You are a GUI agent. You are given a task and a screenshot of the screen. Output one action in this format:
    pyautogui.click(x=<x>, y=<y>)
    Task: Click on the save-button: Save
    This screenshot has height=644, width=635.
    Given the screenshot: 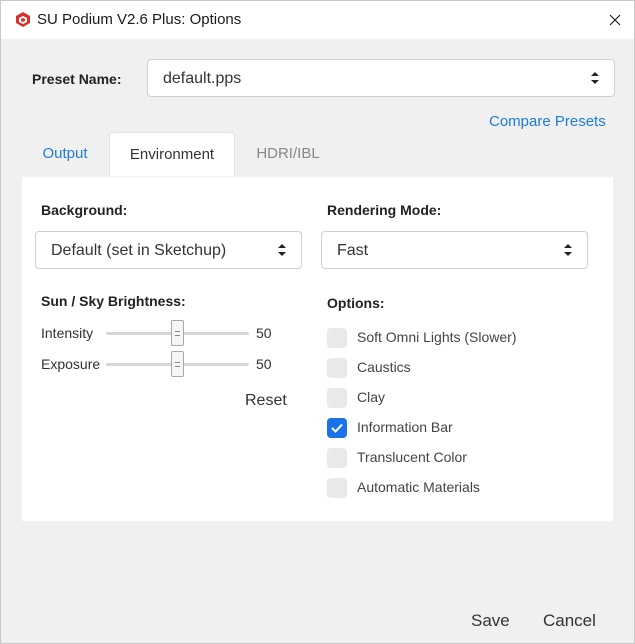 What is the action you would take?
    pyautogui.click(x=490, y=621)
    